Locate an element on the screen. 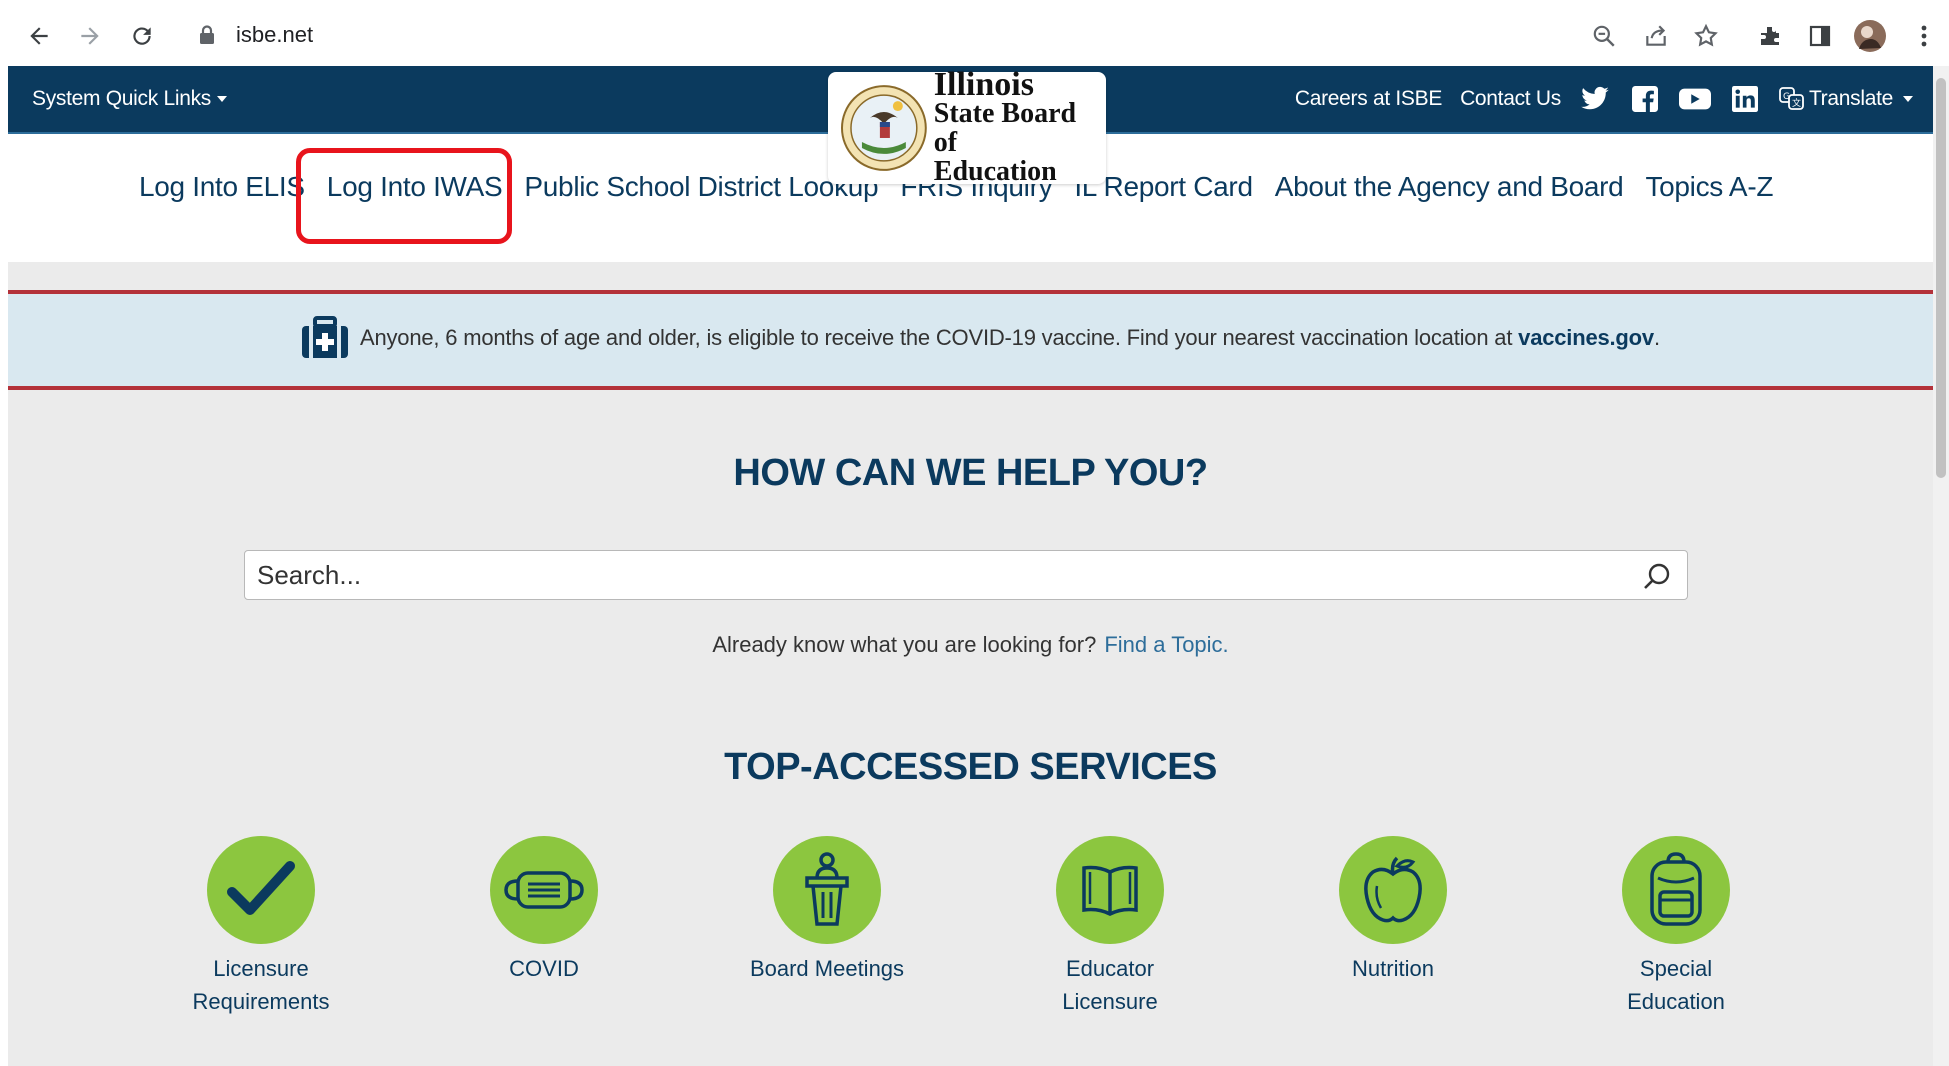  youtube-icon is located at coordinates (1694, 99).